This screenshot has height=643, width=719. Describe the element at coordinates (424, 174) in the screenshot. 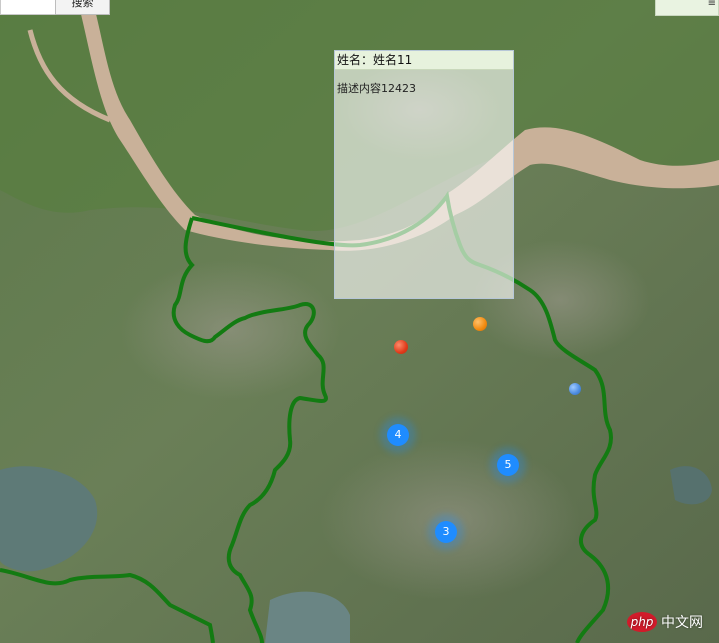

I see `info-popup: 姓名：姓名11 描述内容12423` at that location.